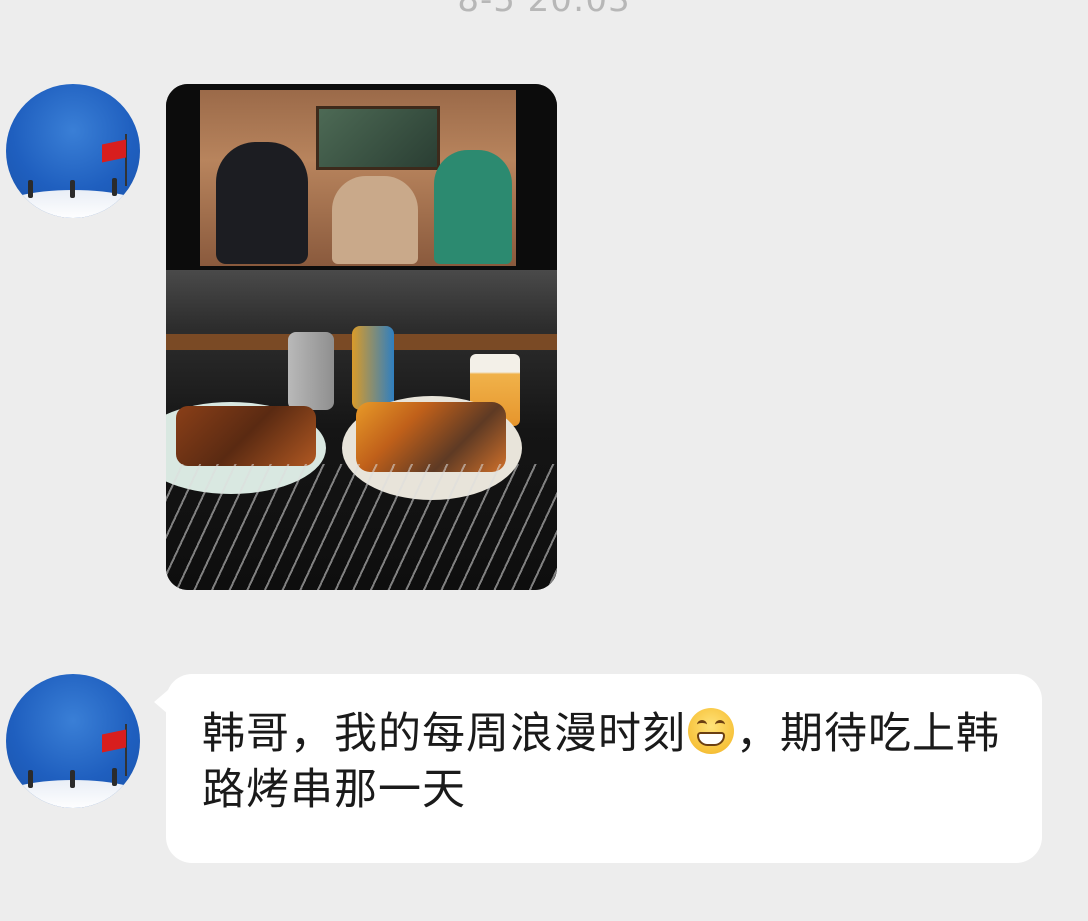 The image size is (1088, 921). What do you see at coordinates (544, 10) in the screenshot?
I see `message-timestamp: 8-5 20:03` at bounding box center [544, 10].